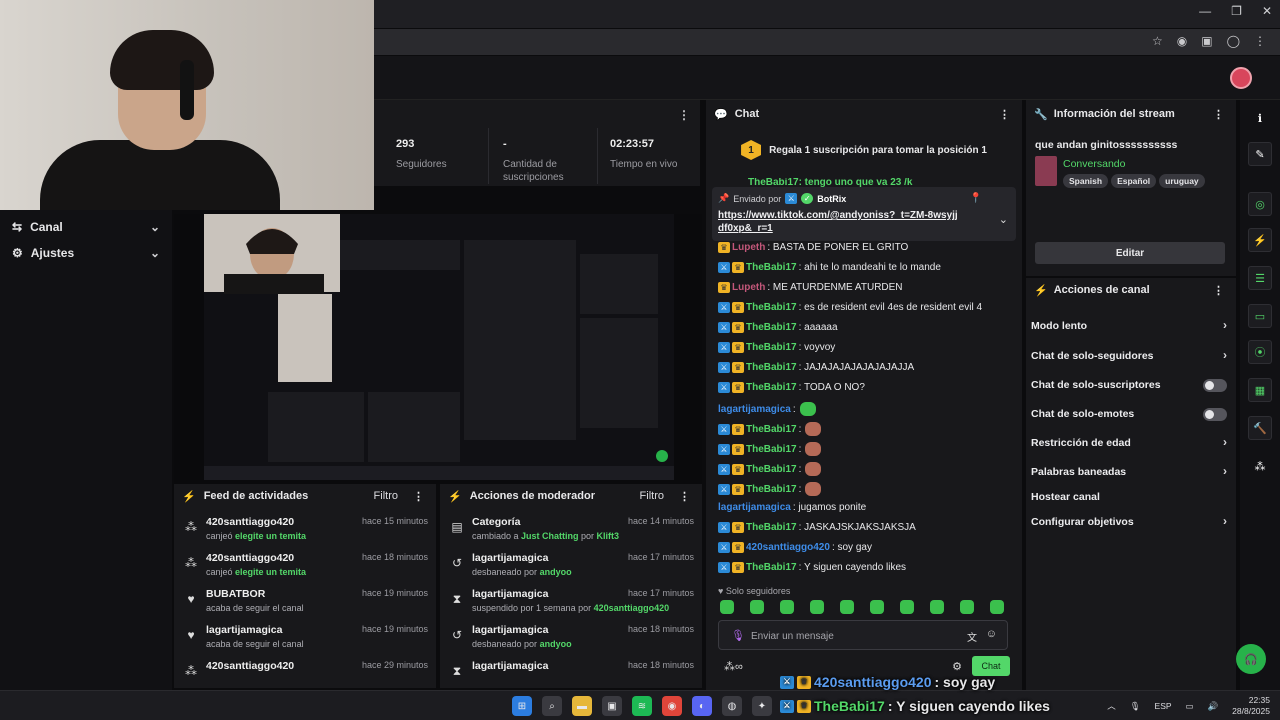 The width and height of the screenshot is (1280, 720). Describe the element at coordinates (825, 42) in the screenshot. I see `address-bar: ☆ ◉ ▣ ◯ ⋮` at that location.